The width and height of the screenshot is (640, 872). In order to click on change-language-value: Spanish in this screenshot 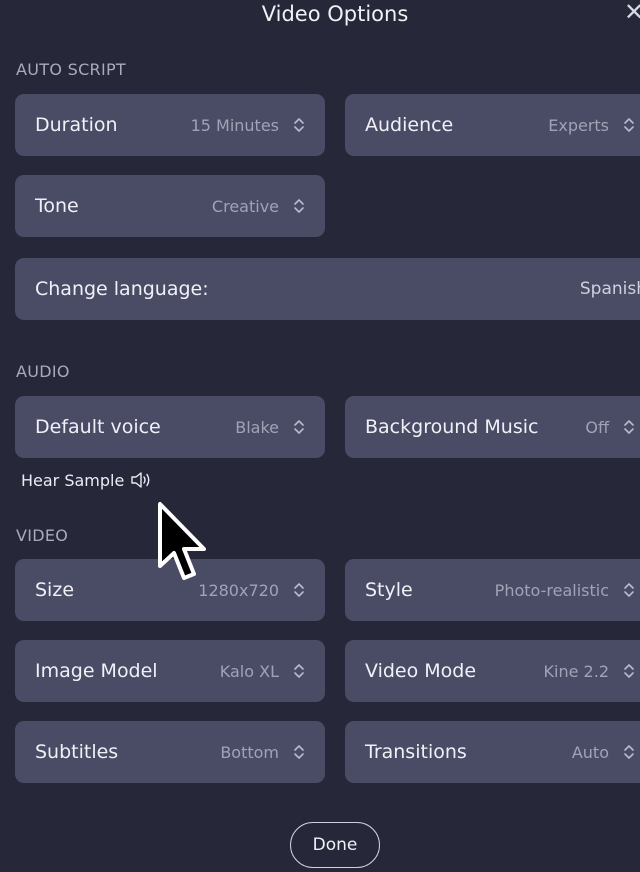, I will do `click(609, 289)`.